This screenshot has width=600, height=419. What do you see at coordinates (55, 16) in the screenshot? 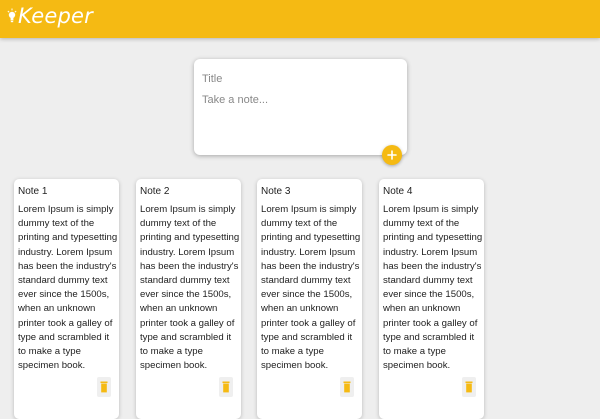
I see `app-title: Keeper` at bounding box center [55, 16].